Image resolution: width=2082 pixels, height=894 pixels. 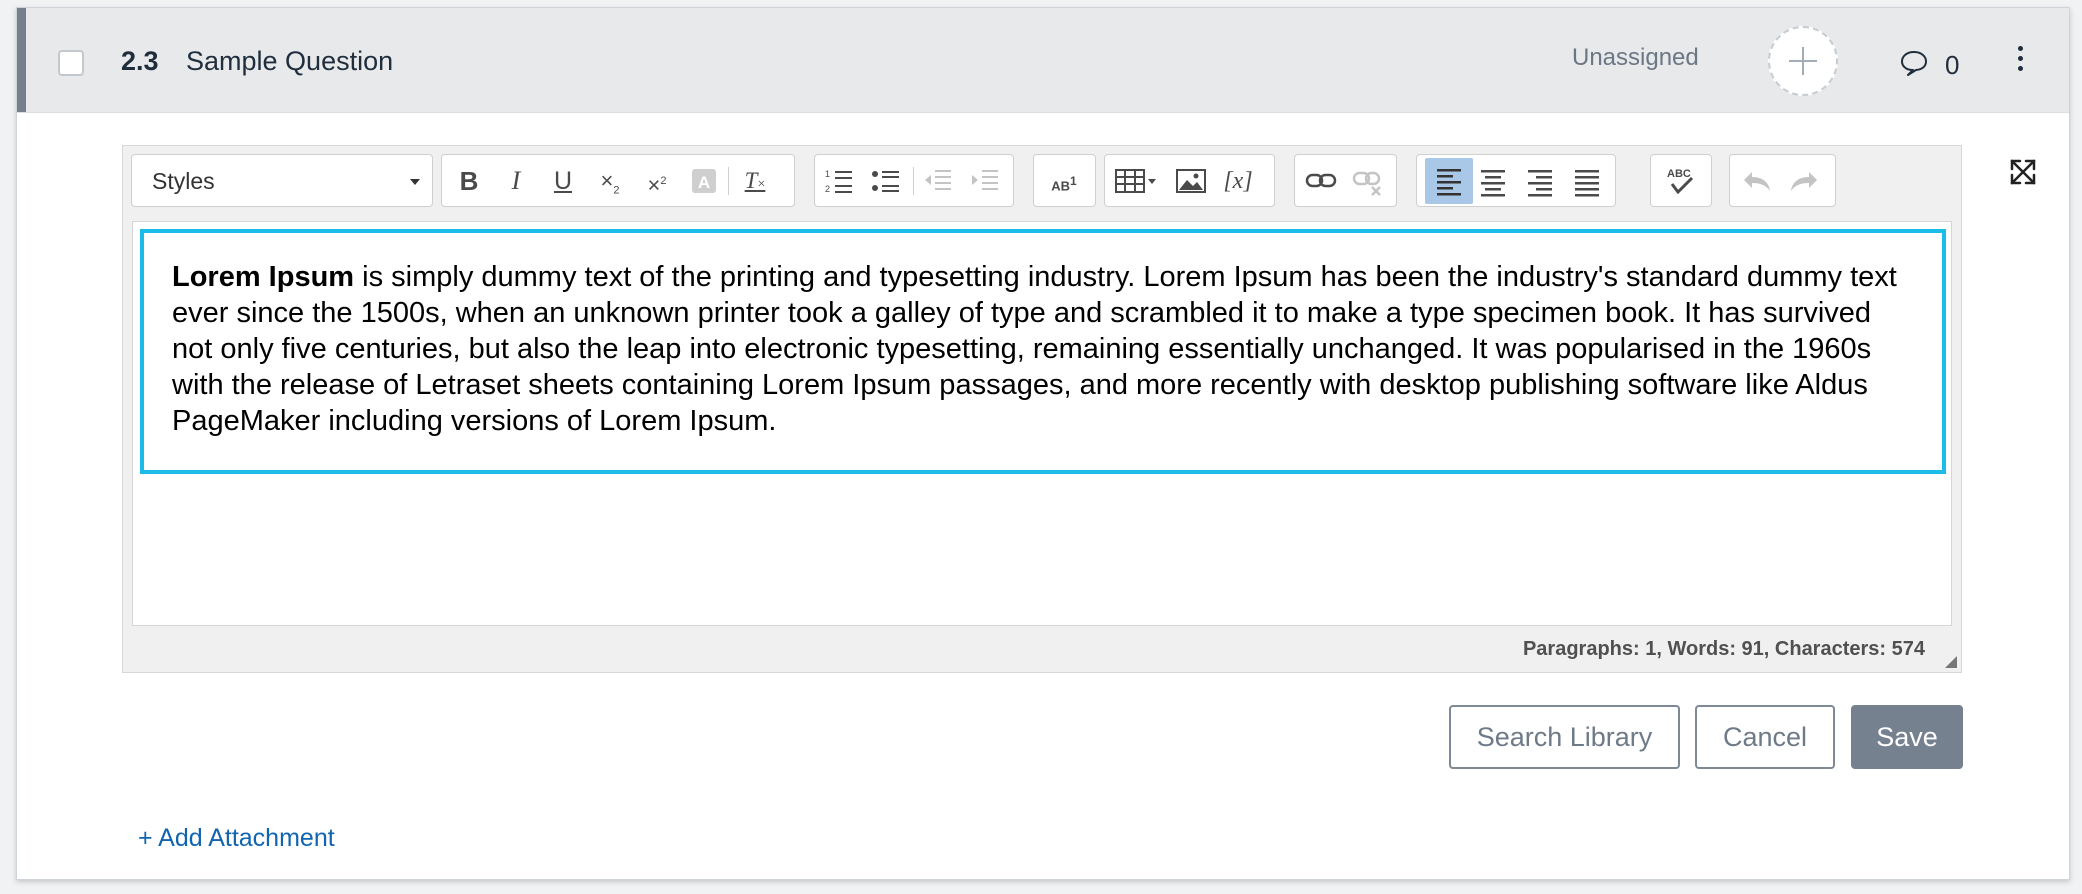 What do you see at coordinates (1635, 58) in the screenshot?
I see `assignee-status: Unassigned` at bounding box center [1635, 58].